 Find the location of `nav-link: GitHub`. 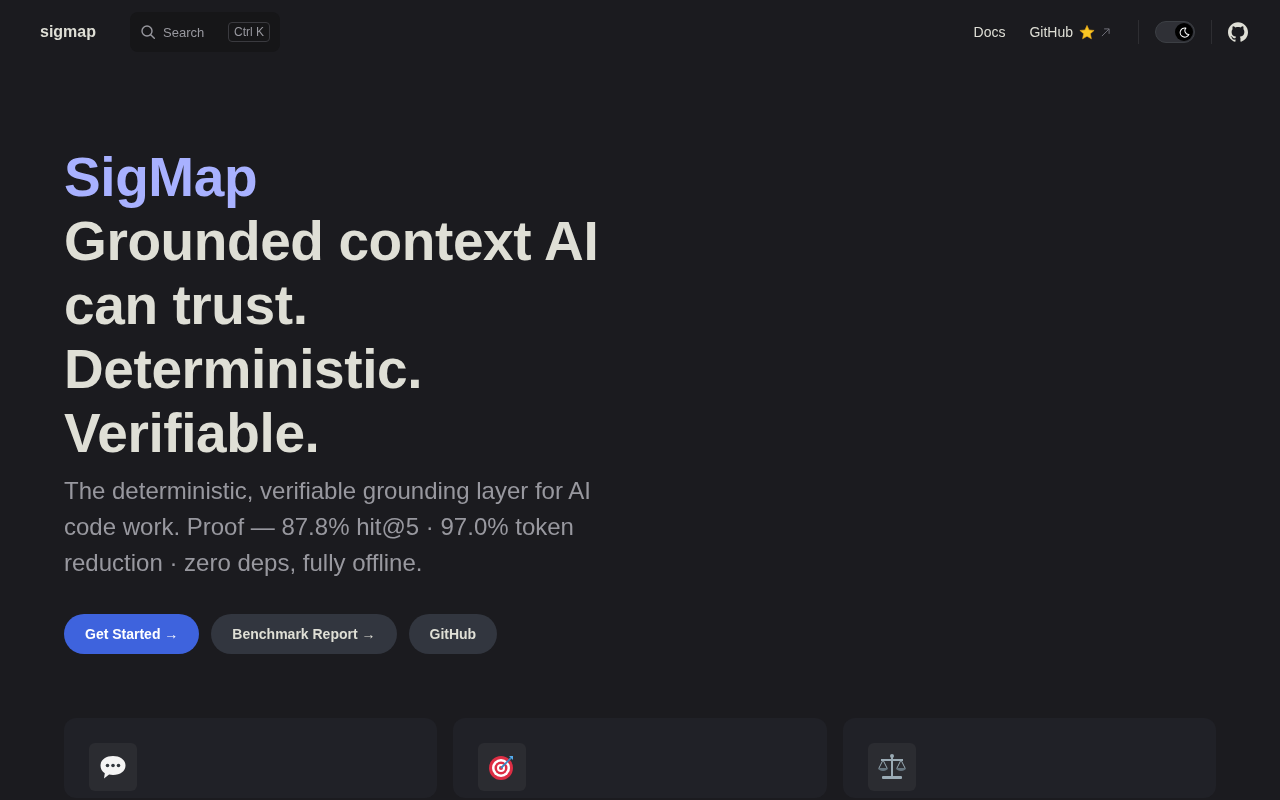

nav-link: GitHub is located at coordinates (1069, 32).